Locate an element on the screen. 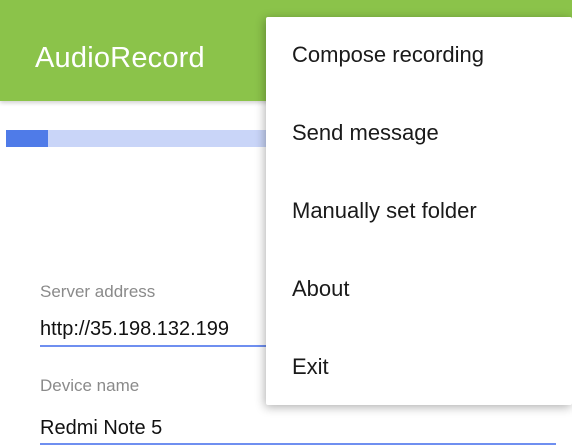  menu-item-compose-recording: Compose recording is located at coordinates (419, 56).